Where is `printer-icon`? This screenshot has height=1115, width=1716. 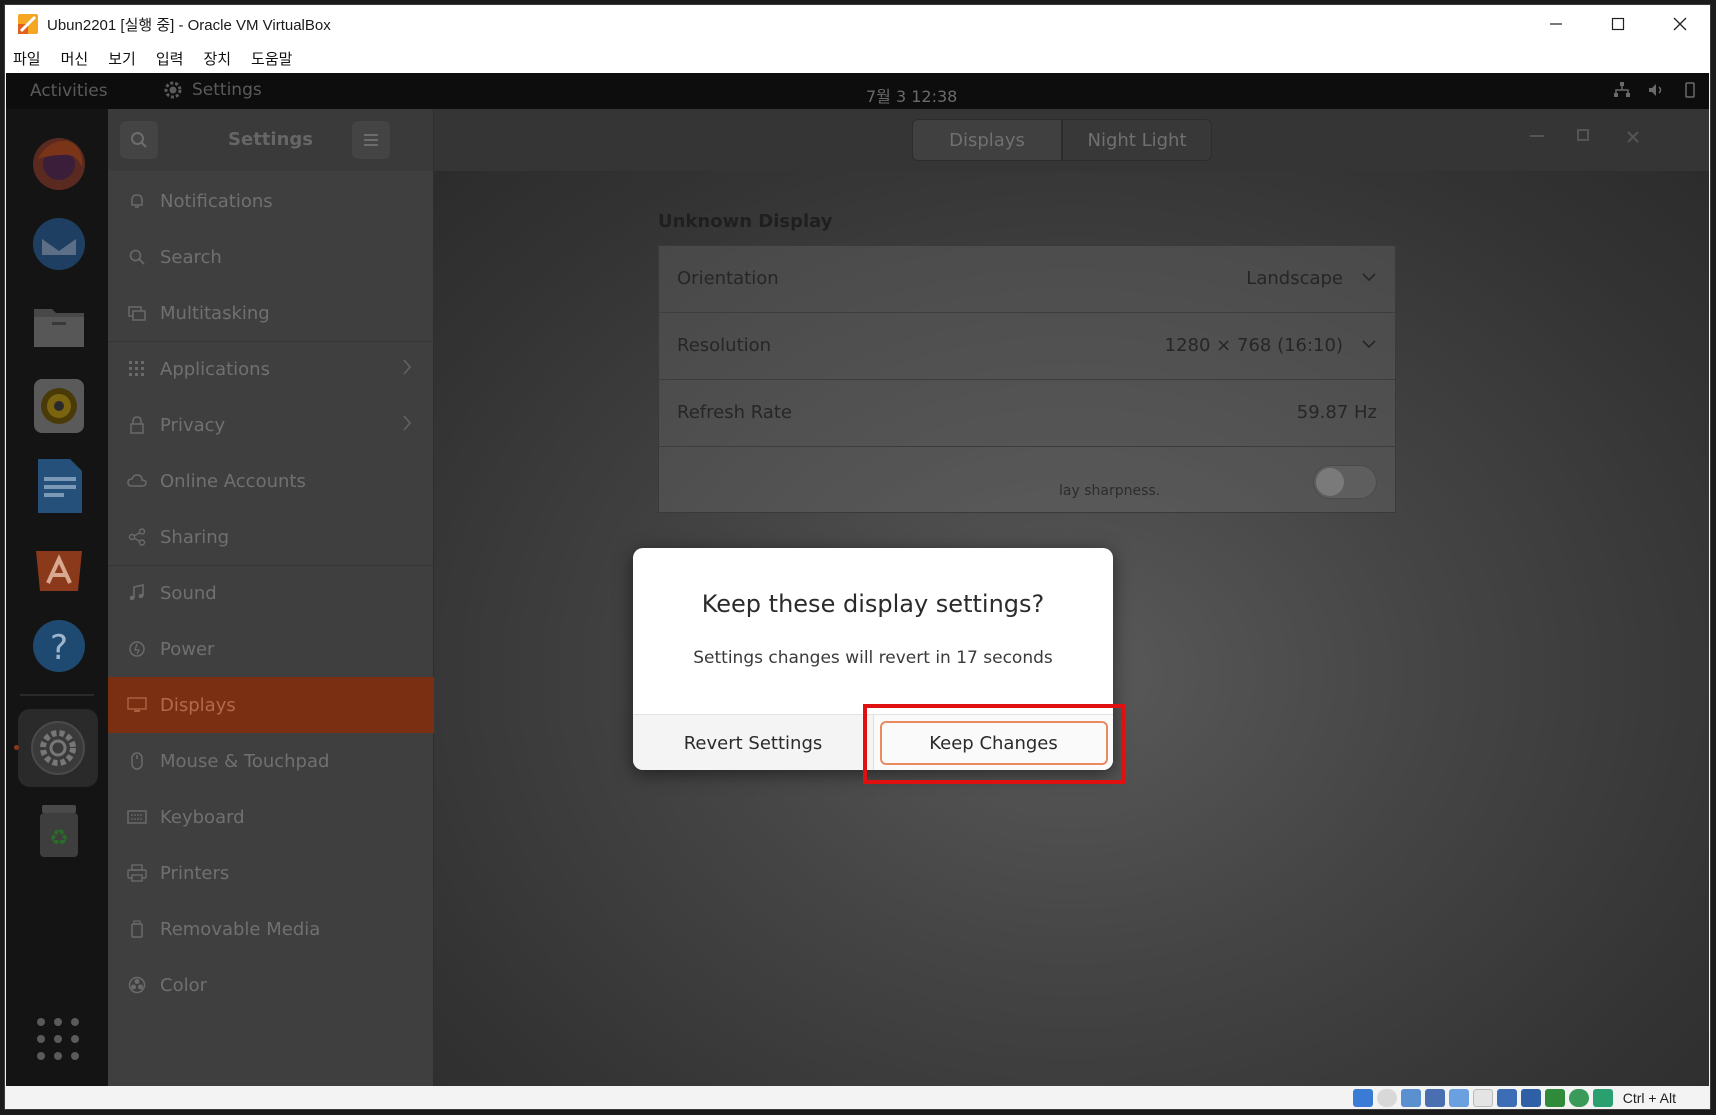
printer-icon is located at coordinates (137, 873).